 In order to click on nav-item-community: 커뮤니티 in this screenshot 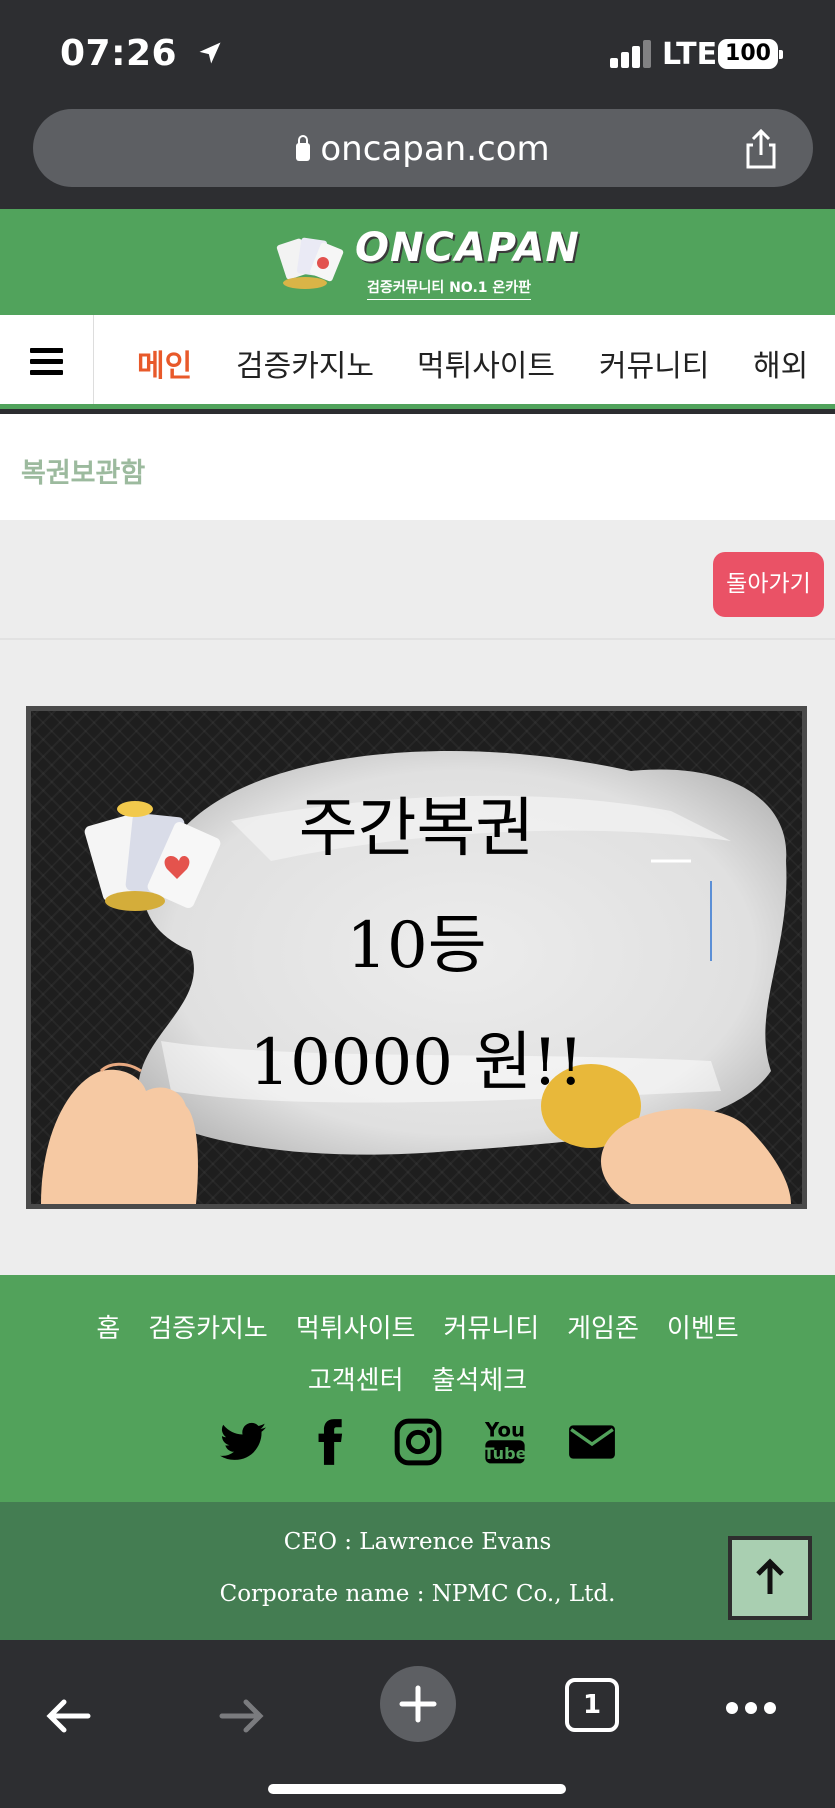, I will do `click(654, 363)`.